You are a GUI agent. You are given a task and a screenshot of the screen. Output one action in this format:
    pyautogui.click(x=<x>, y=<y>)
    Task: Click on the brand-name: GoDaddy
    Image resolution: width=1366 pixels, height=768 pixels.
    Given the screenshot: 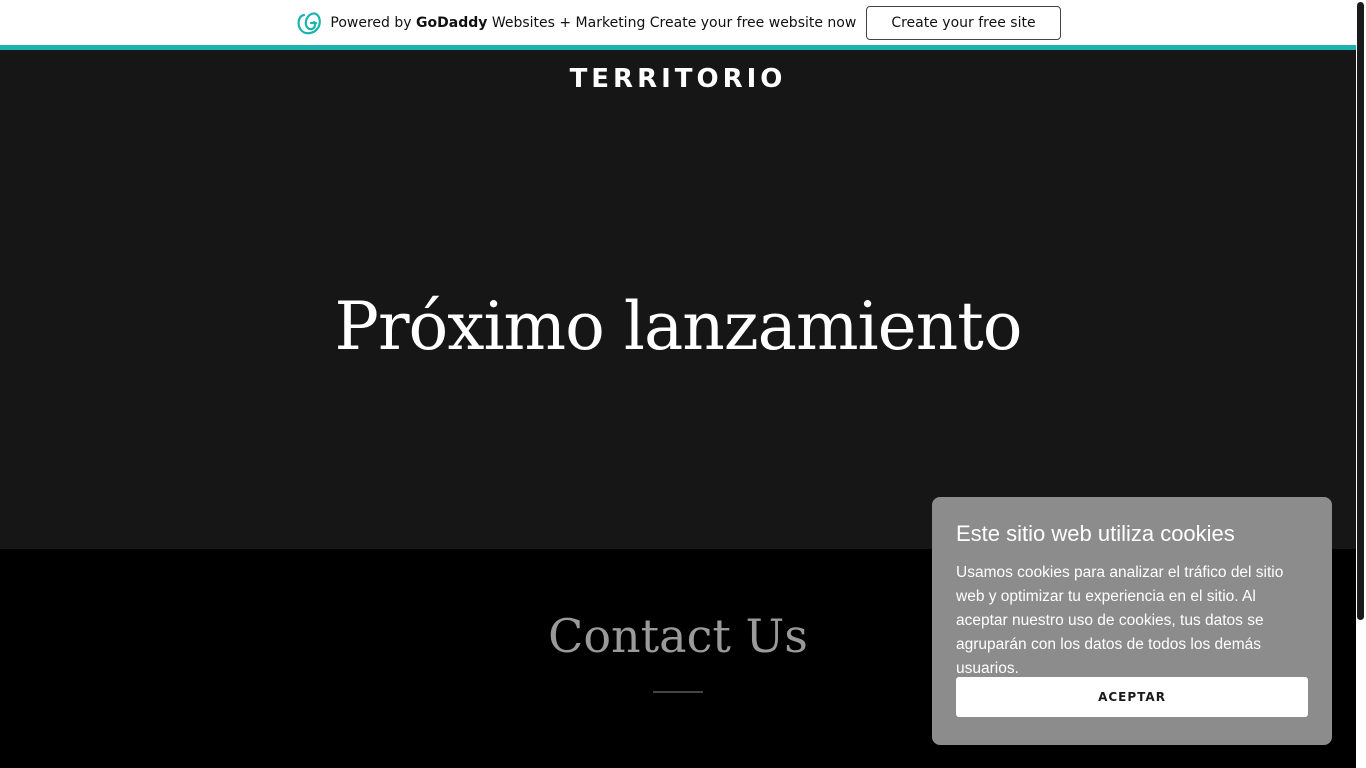 What is the action you would take?
    pyautogui.click(x=452, y=22)
    